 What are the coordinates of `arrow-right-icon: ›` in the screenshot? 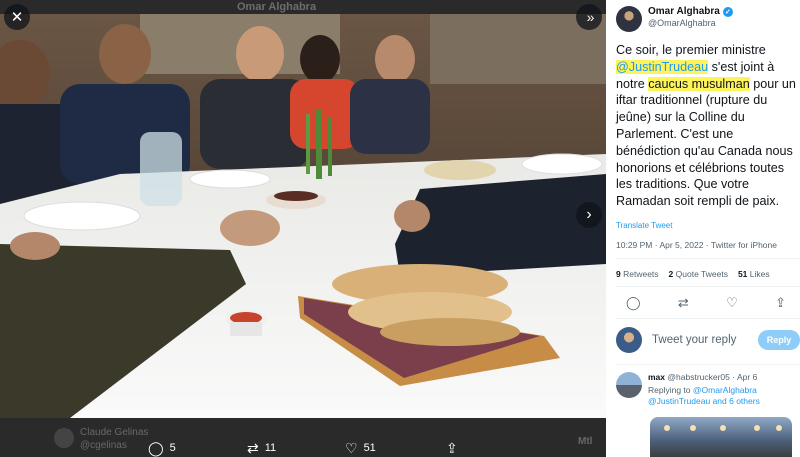 It's located at (589, 214).